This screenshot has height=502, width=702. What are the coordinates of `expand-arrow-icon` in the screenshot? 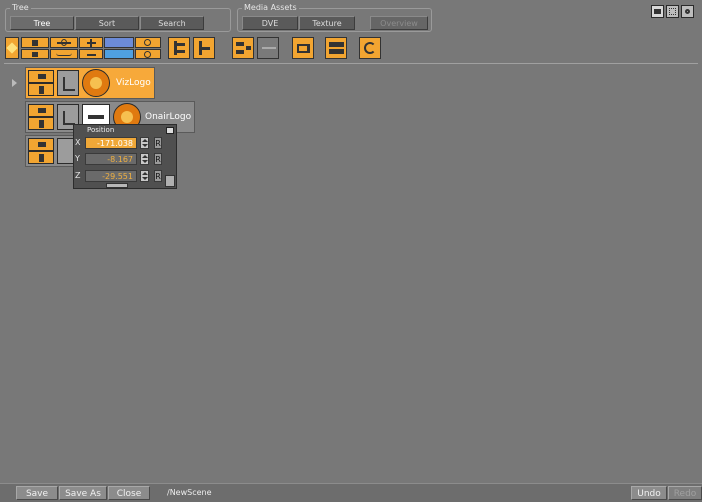 It's located at (14, 83).